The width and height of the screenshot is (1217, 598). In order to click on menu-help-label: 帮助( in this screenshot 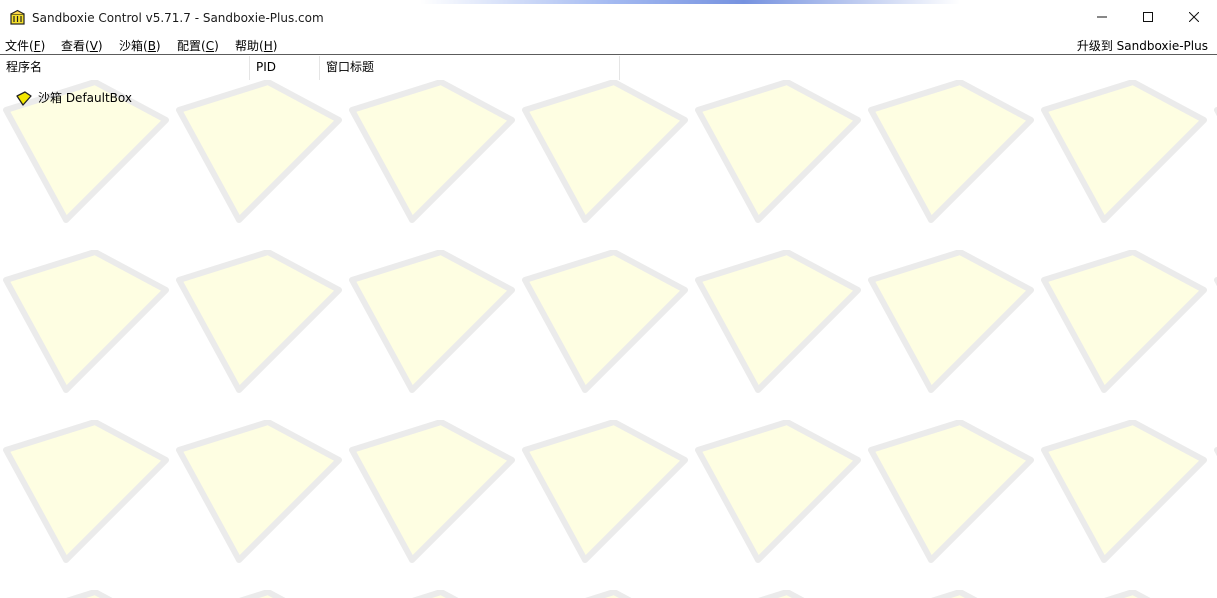, I will do `click(249, 46)`.